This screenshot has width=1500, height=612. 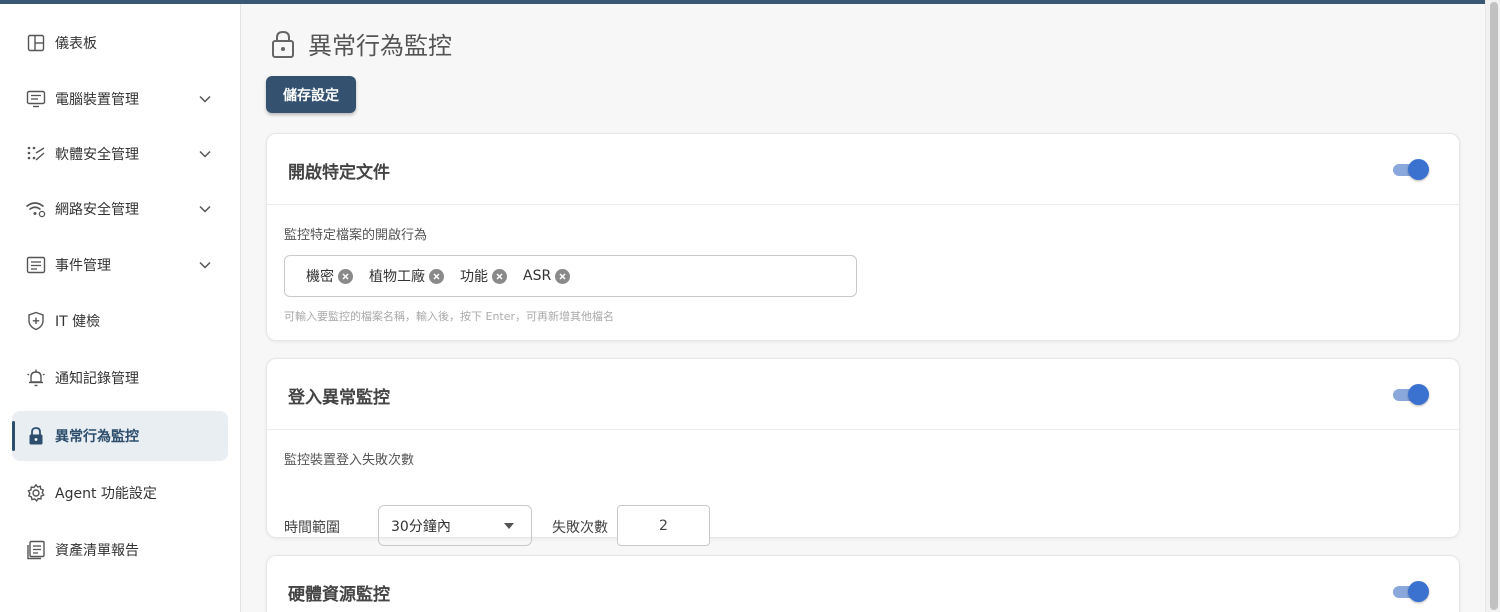 What do you see at coordinates (97, 551) in the screenshot?
I see `sidebar-item-label: 資產清單報告` at bounding box center [97, 551].